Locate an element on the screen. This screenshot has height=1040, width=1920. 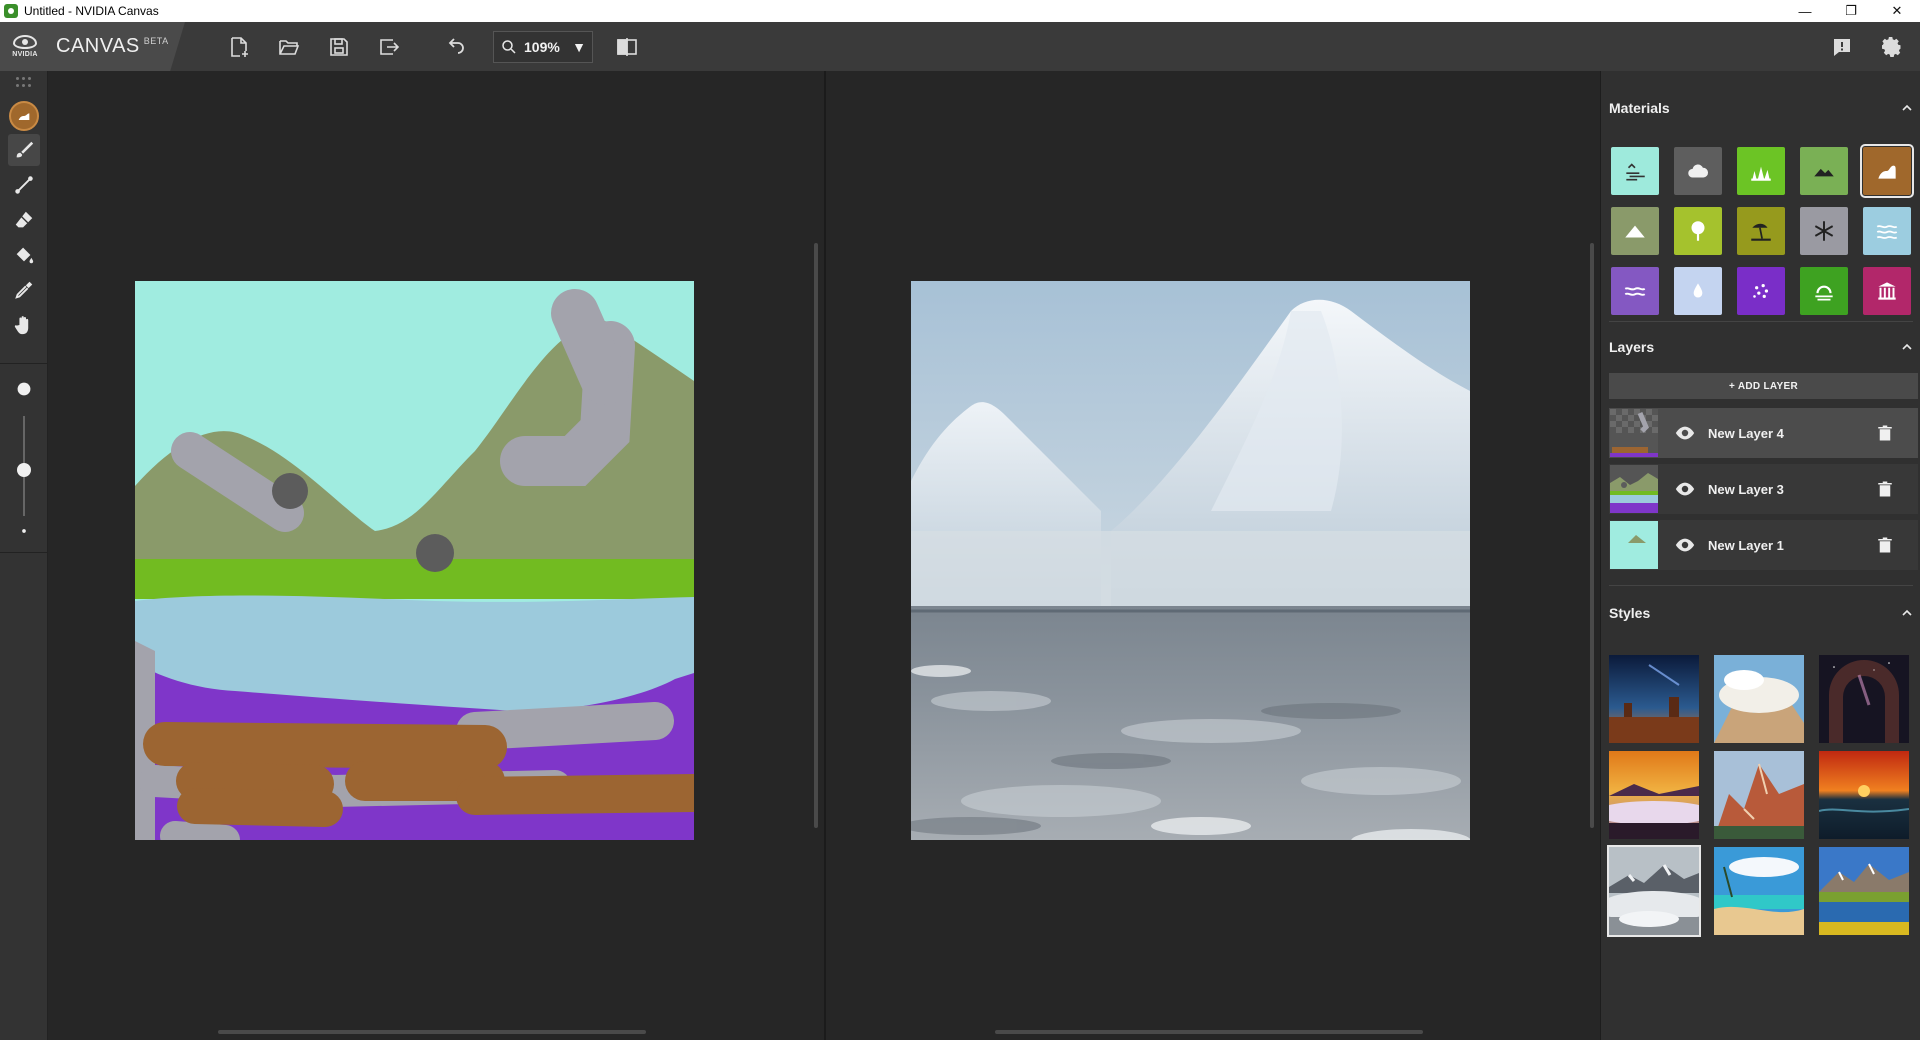
style-thumbnail-red-peaks is located at coordinates (1759, 795).